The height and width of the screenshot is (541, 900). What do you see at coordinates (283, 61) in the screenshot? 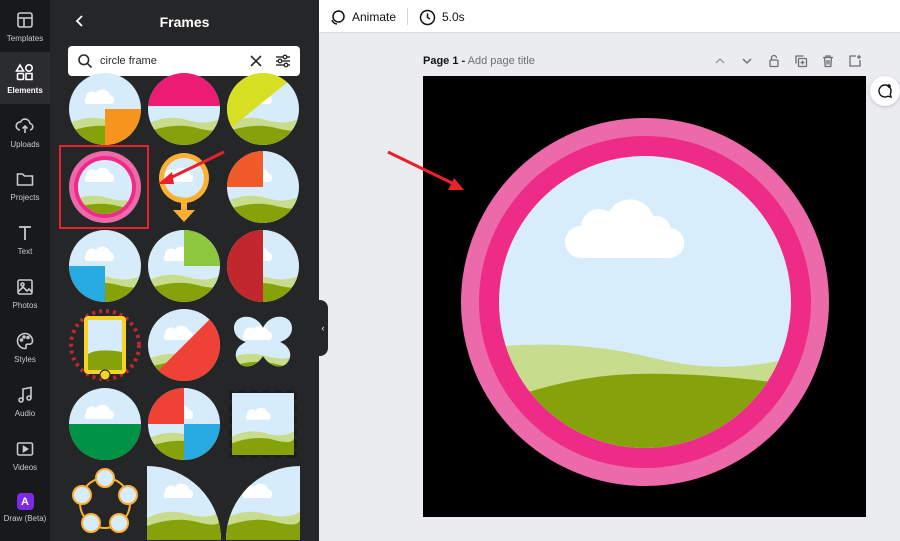
I see `filter-sliders-icon` at bounding box center [283, 61].